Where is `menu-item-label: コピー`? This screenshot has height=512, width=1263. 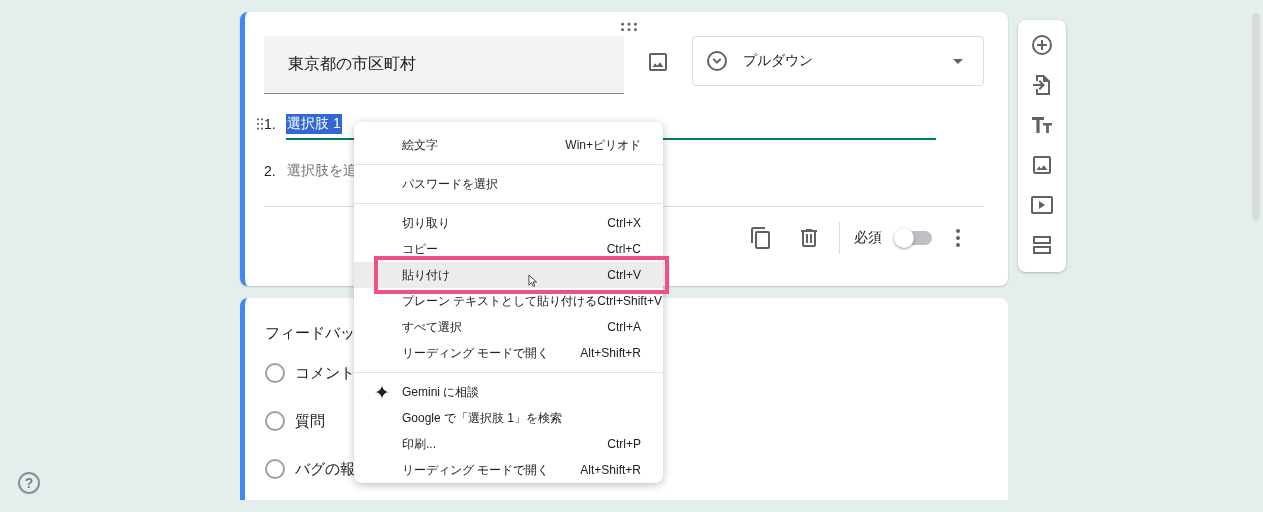
menu-item-label: コピー is located at coordinates (420, 249).